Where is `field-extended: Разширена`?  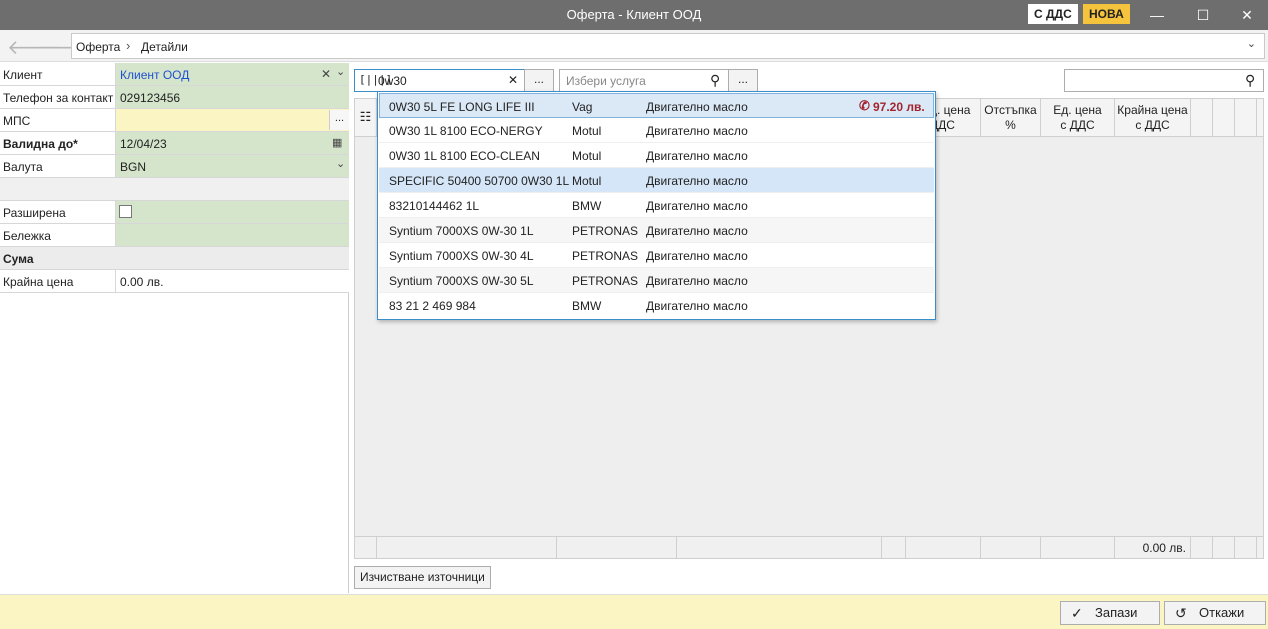 field-extended: Разширена is located at coordinates (174, 212).